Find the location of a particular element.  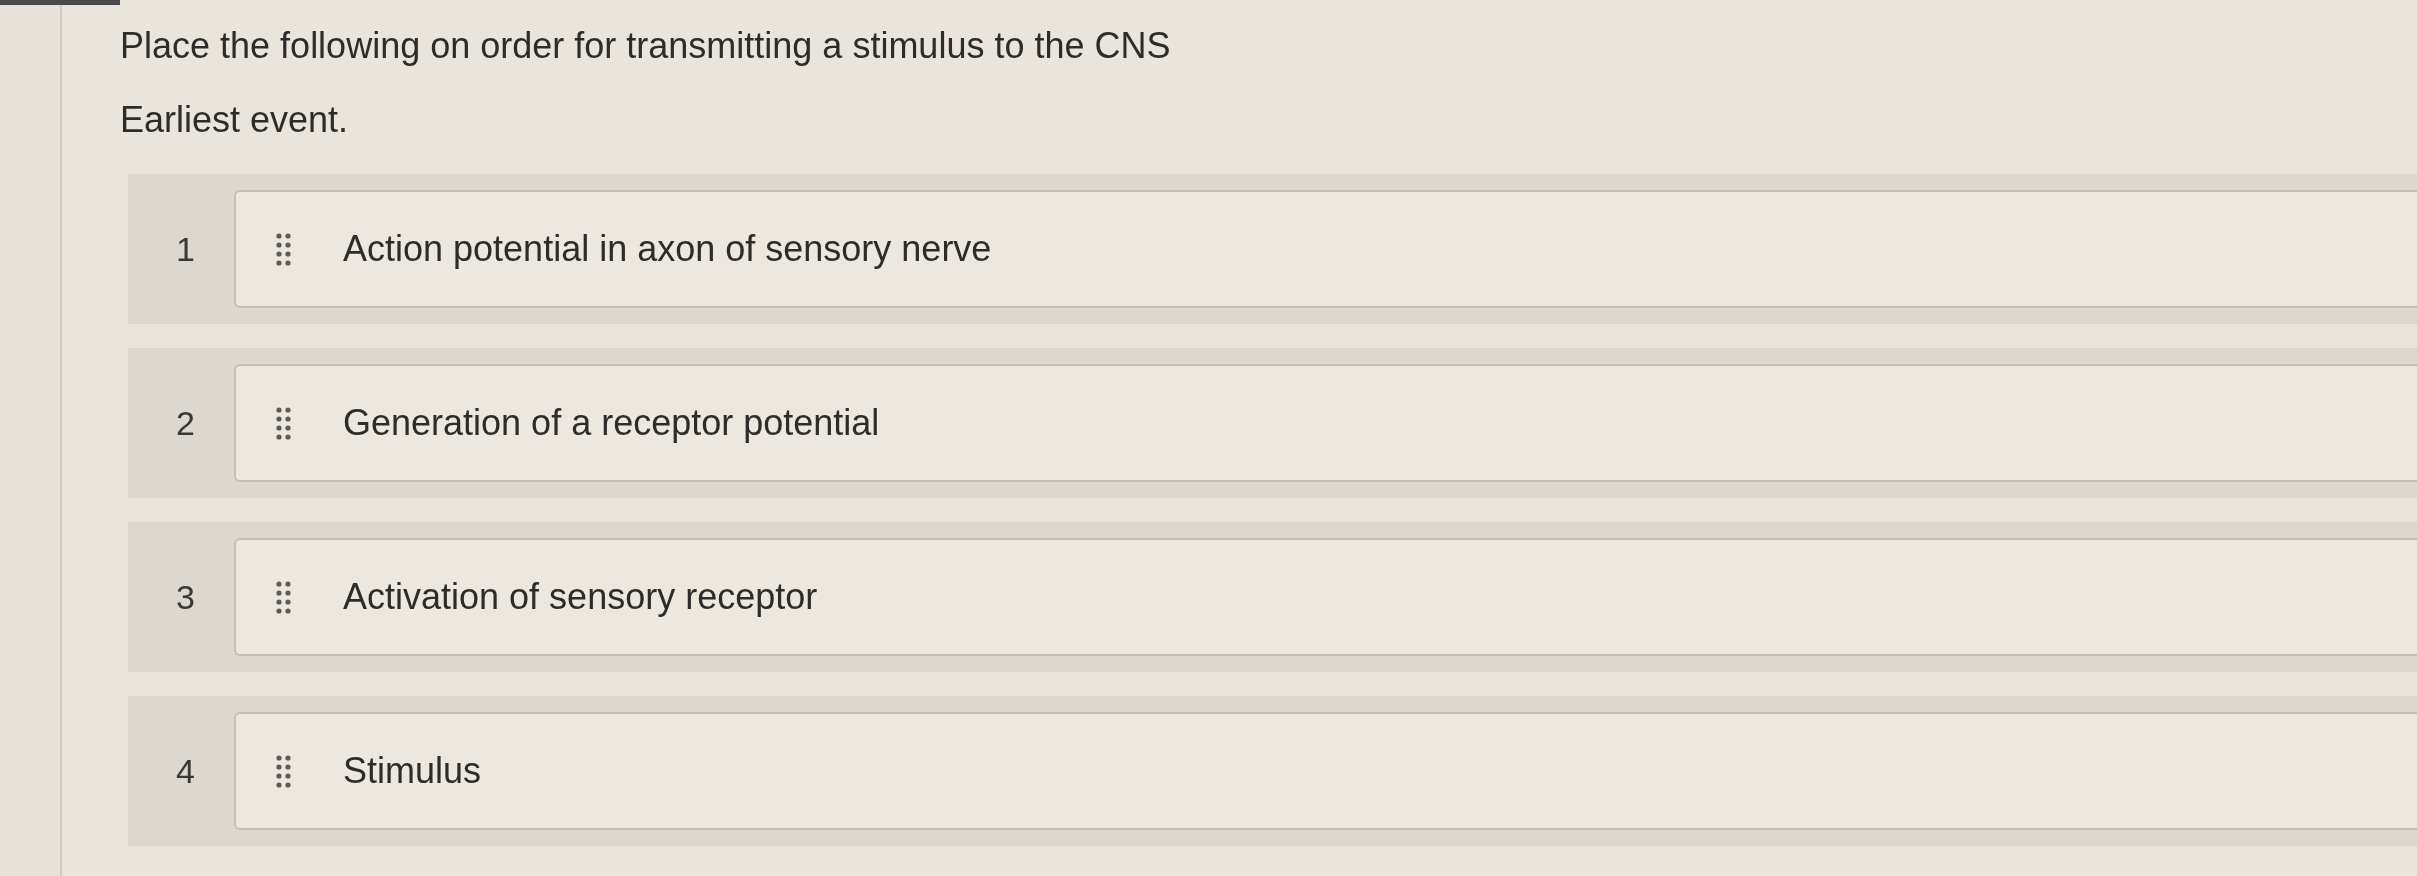

question-prompt: Place the following on order for transmitting a stimulus to the CNS is located at coordinates (646, 46).